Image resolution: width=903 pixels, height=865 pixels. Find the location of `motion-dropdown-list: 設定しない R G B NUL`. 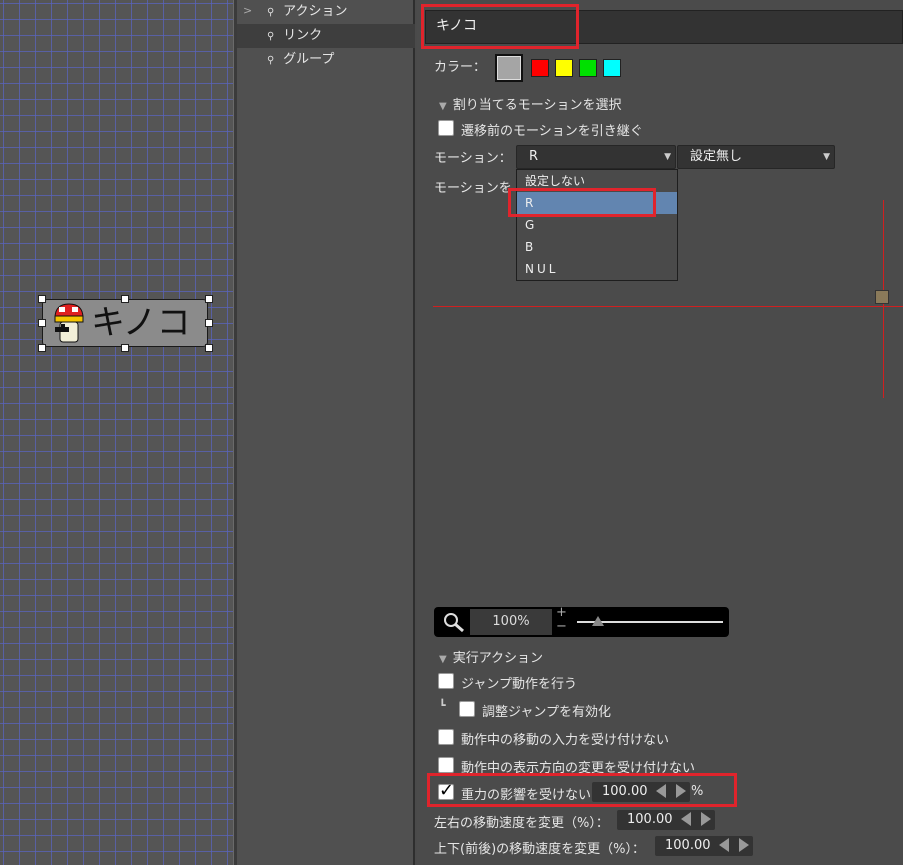

motion-dropdown-list: 設定しない R G B NUL is located at coordinates (597, 225).